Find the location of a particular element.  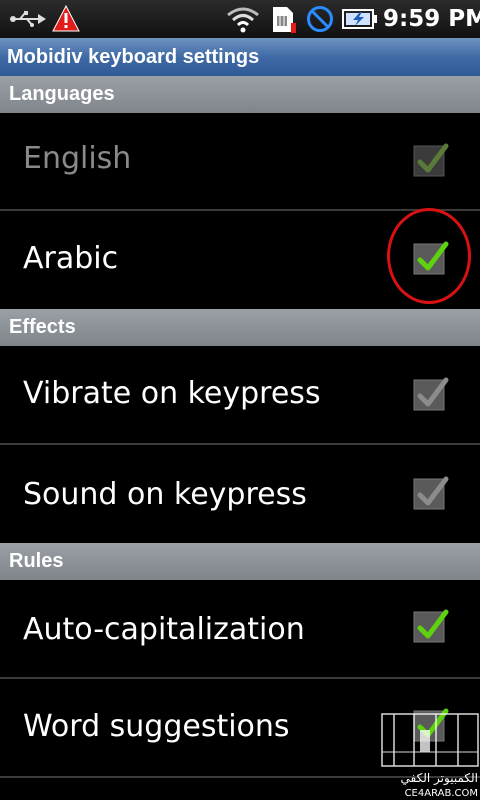

english-checkbox is located at coordinates (431, 160).